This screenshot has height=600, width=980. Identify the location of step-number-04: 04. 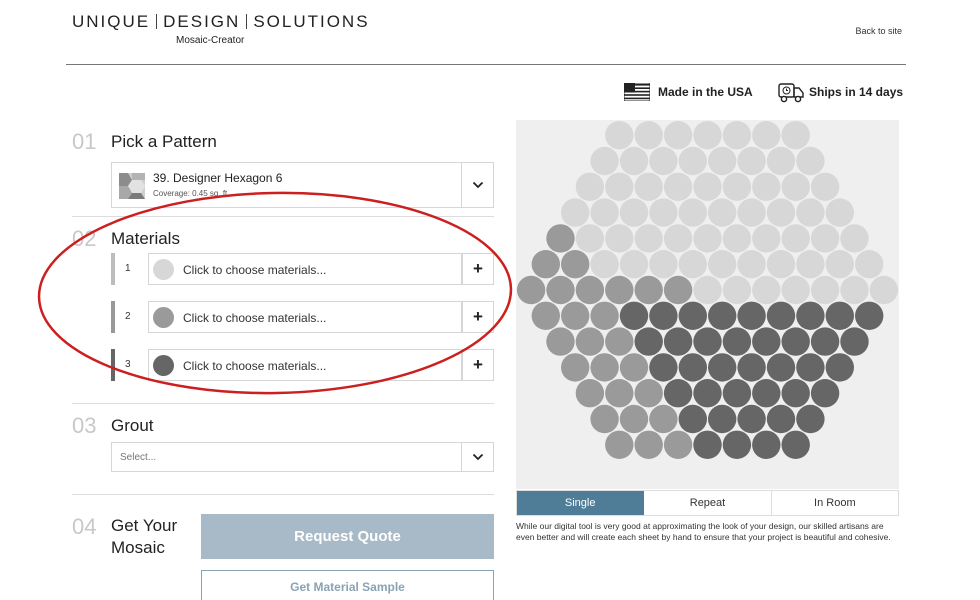
(84, 526).